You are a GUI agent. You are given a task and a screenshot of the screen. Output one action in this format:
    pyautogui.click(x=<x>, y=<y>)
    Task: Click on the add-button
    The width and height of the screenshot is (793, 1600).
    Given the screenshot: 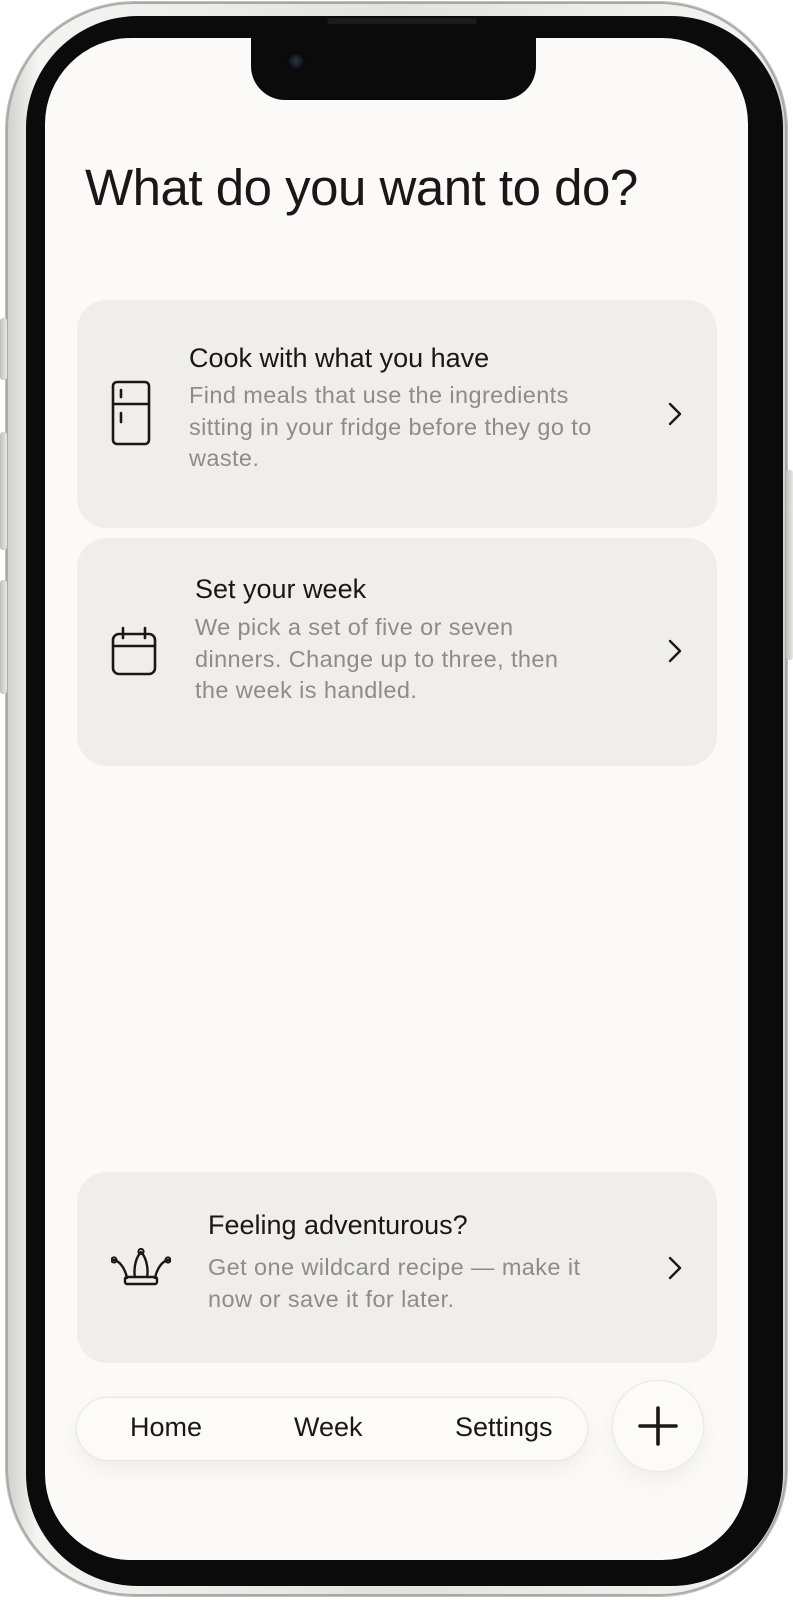 What is the action you would take?
    pyautogui.click(x=658, y=1426)
    